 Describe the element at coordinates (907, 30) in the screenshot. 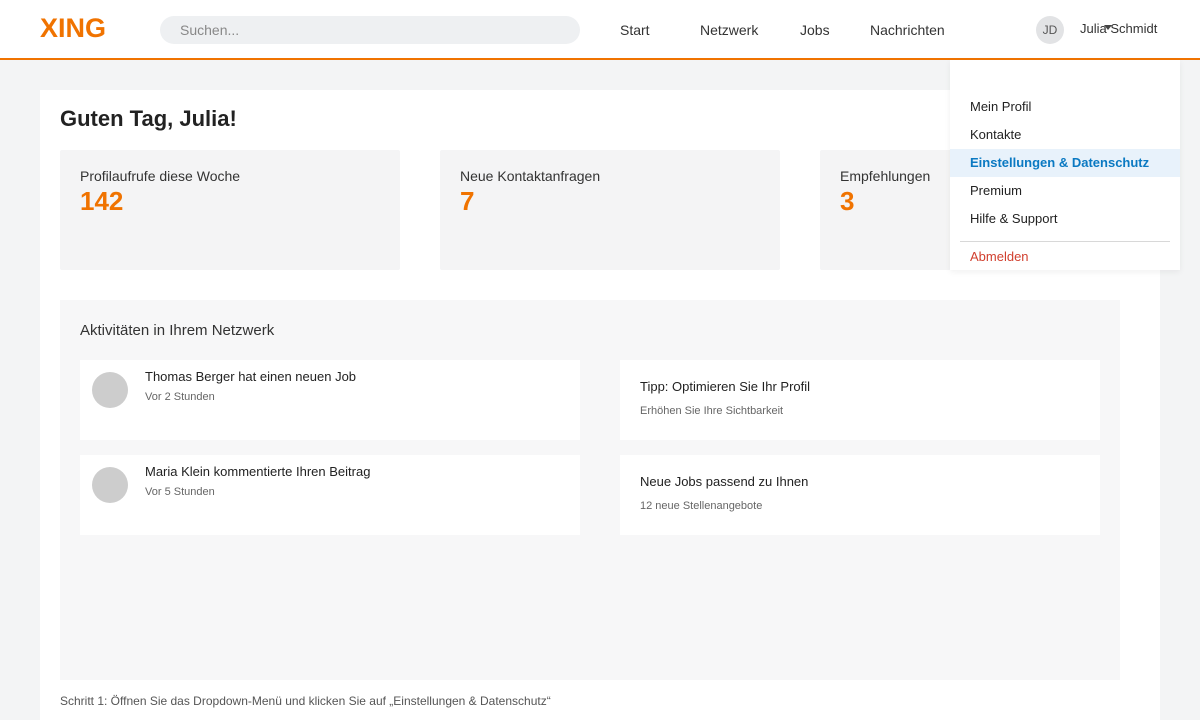

I see `nav-nachrichten: Nachrichten` at that location.